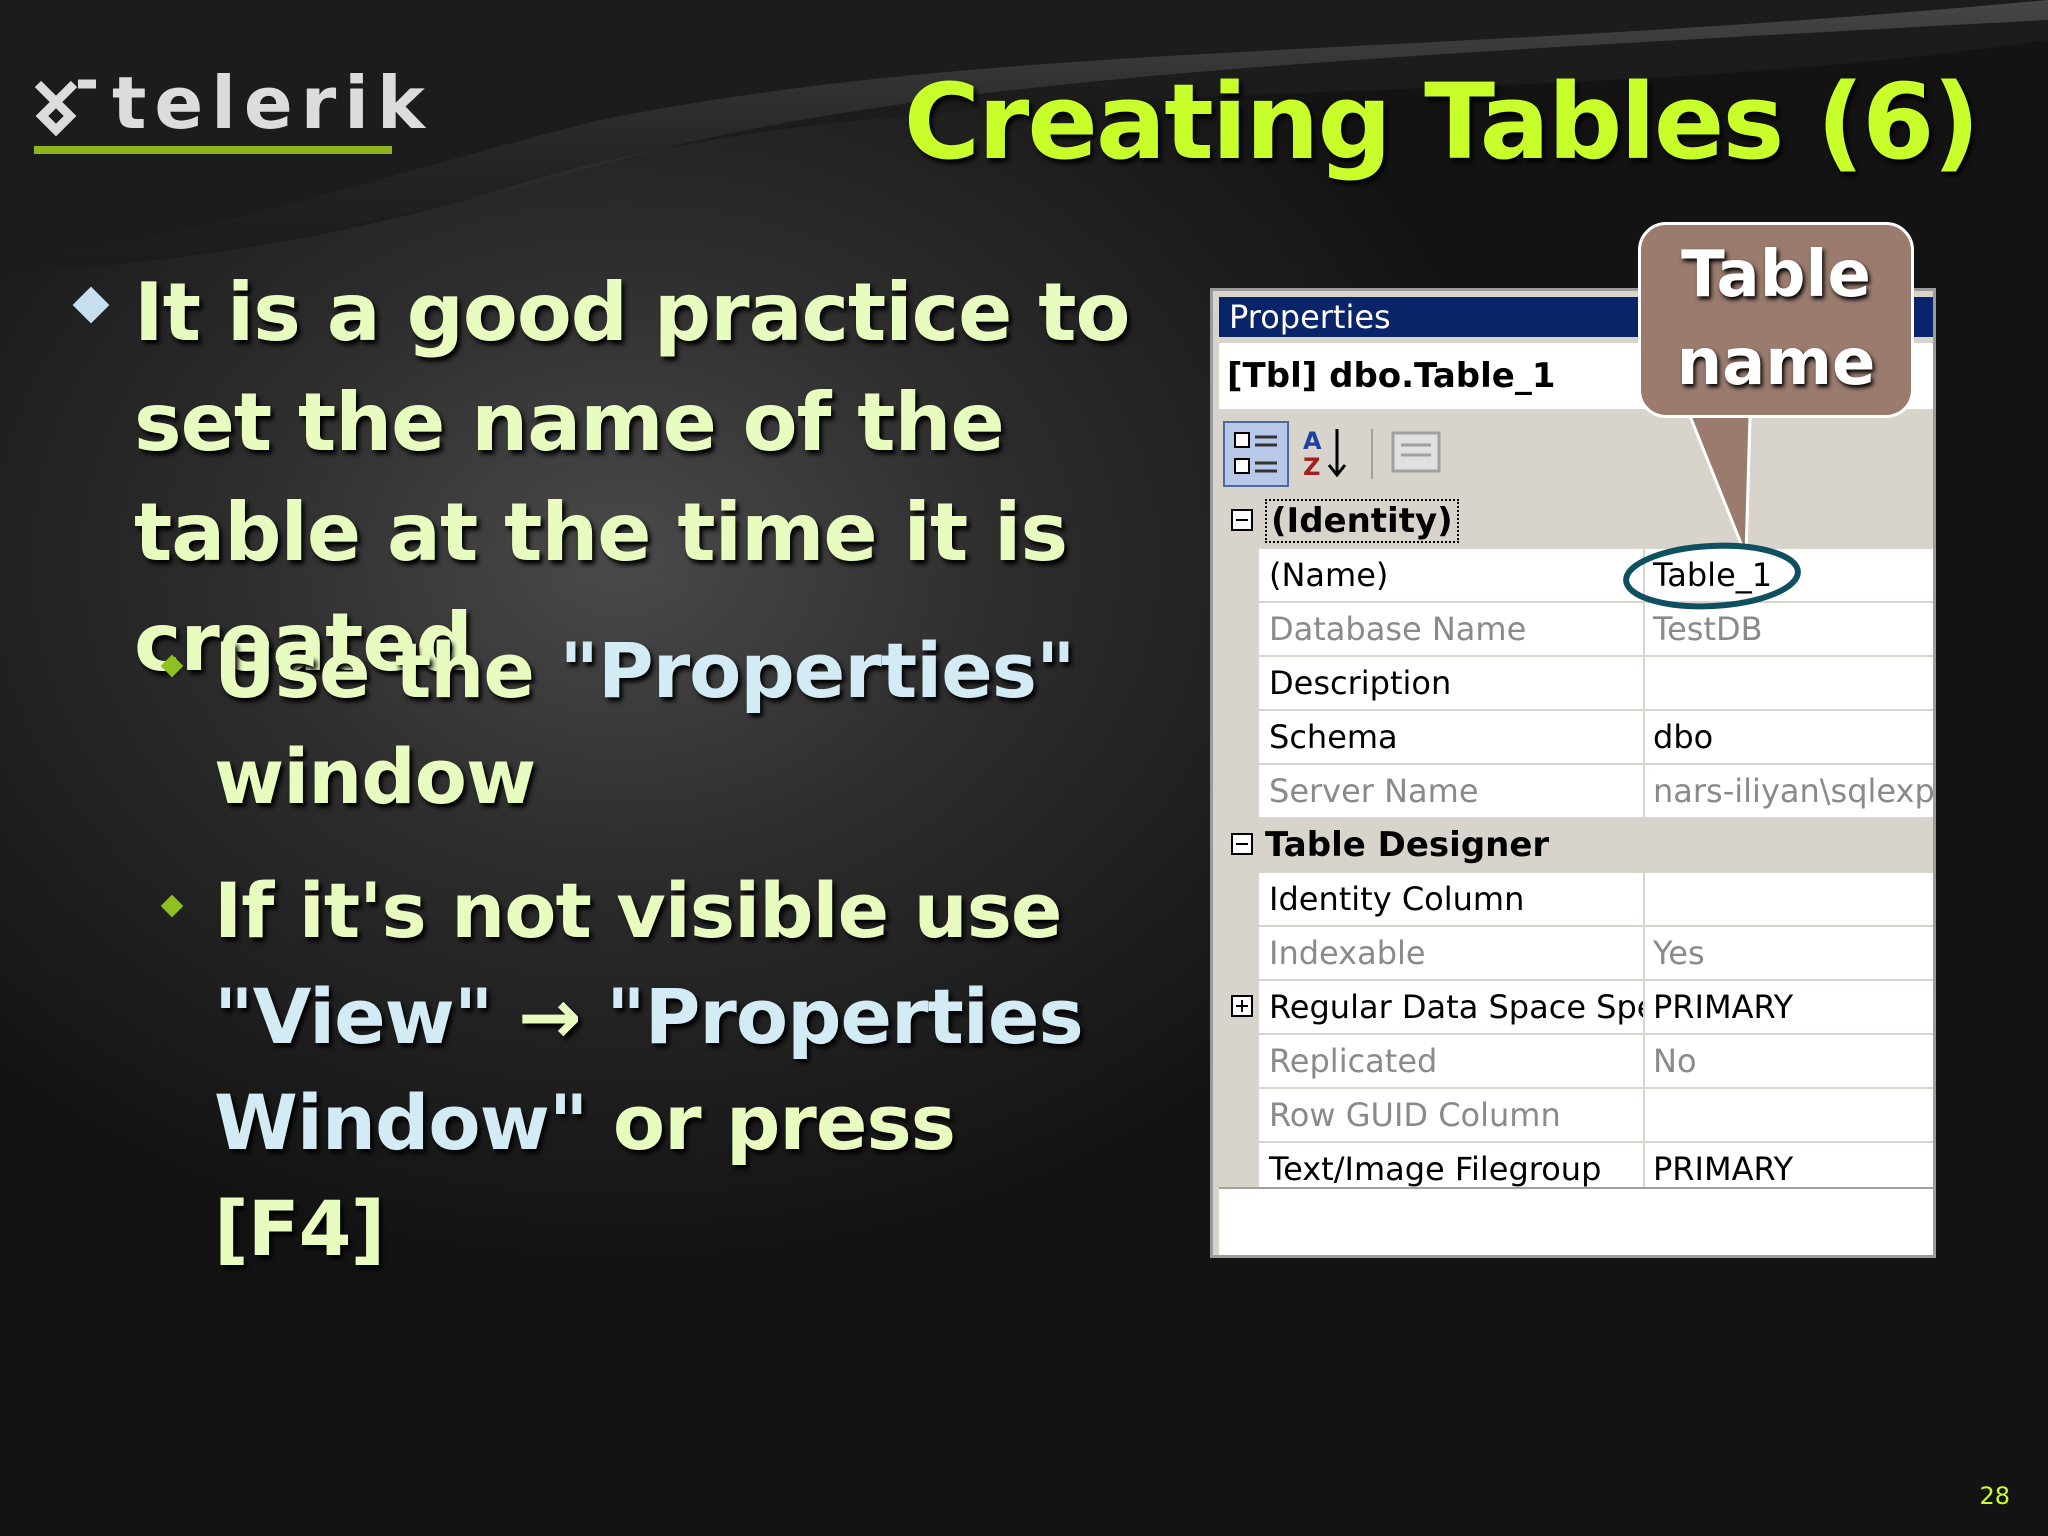 The height and width of the screenshot is (1536, 2048). I want to click on expand-icon, so click(1242, 1006).